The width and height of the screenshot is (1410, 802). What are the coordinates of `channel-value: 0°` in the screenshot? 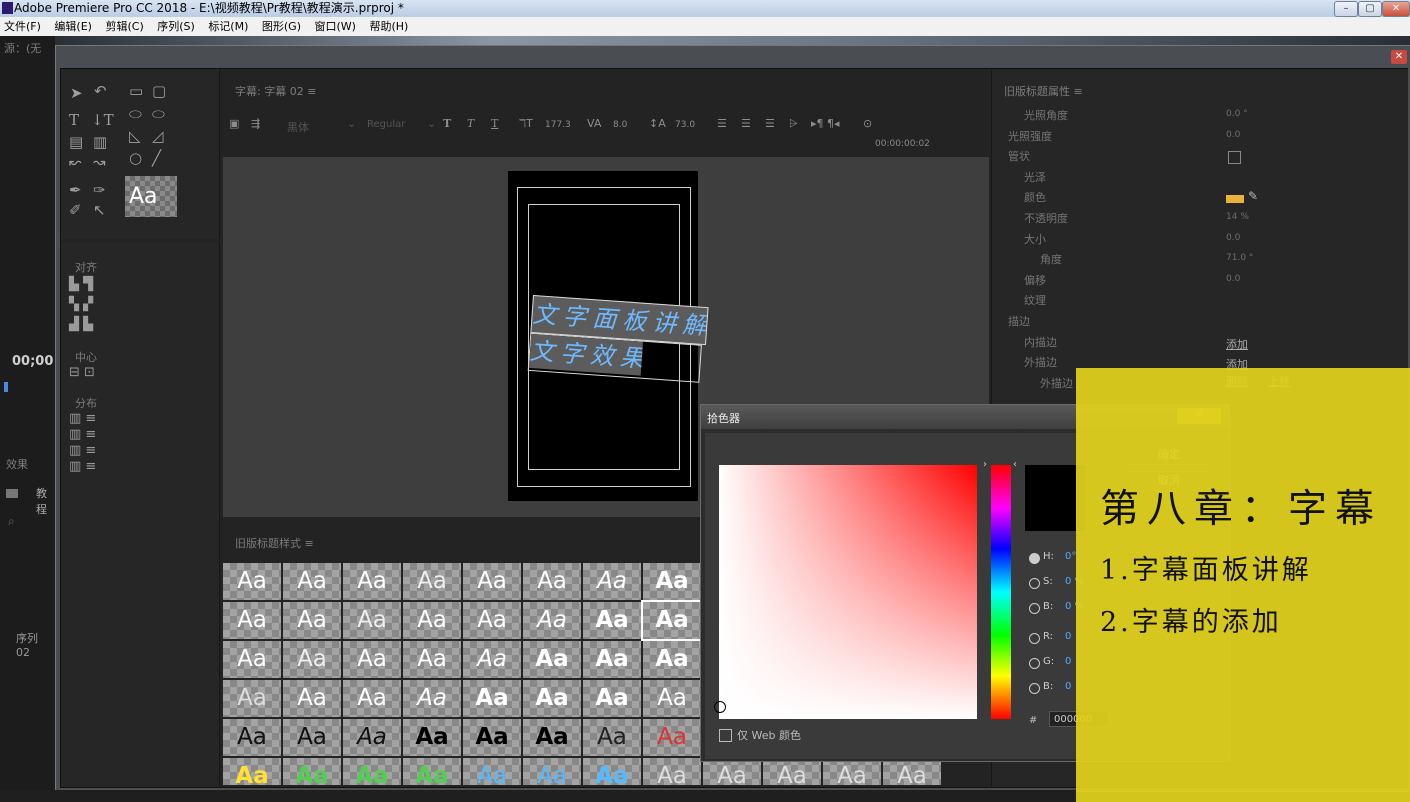 It's located at (1070, 556).